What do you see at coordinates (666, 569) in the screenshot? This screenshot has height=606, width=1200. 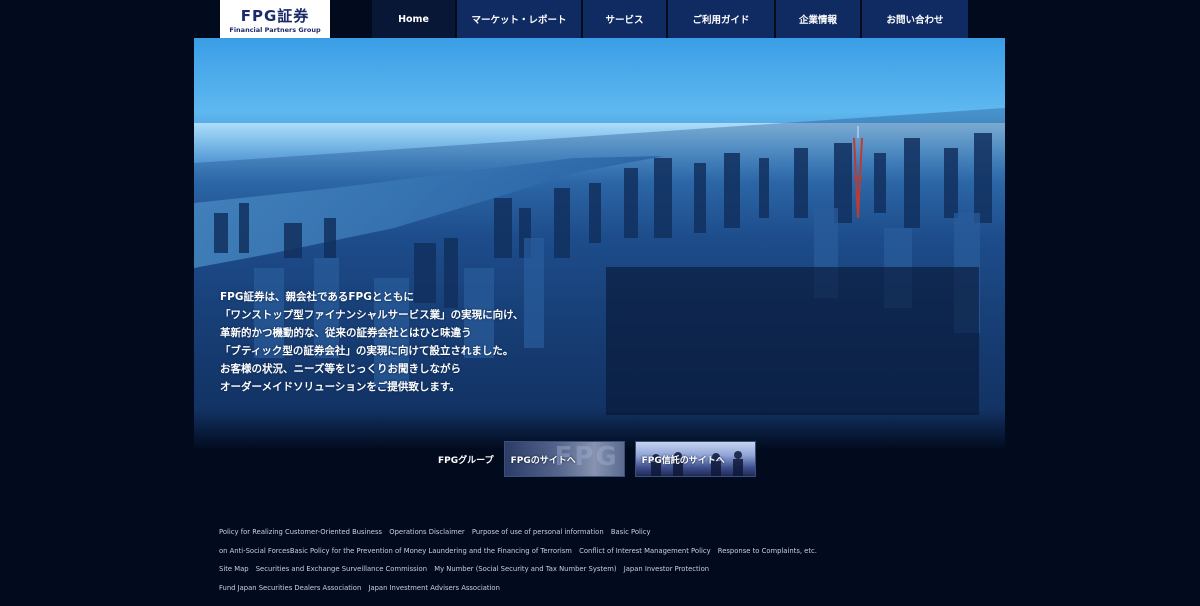 I see `footer-link-investor-protection: Japan Investor Protection` at bounding box center [666, 569].